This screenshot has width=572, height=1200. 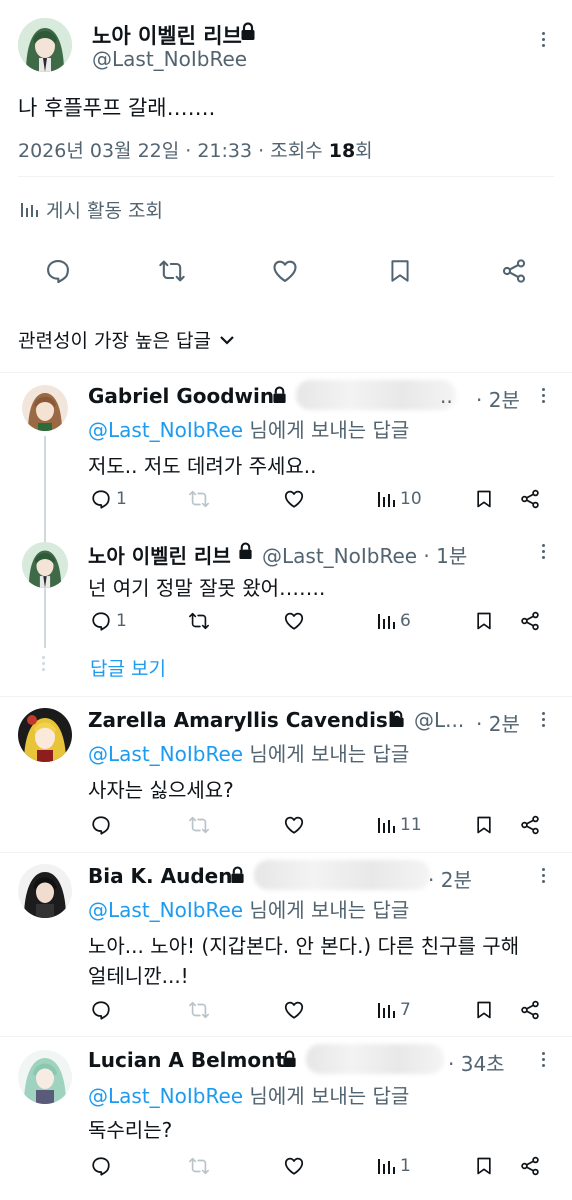 I want to click on main-handle: @Last_NoIbRee, so click(x=169, y=59).